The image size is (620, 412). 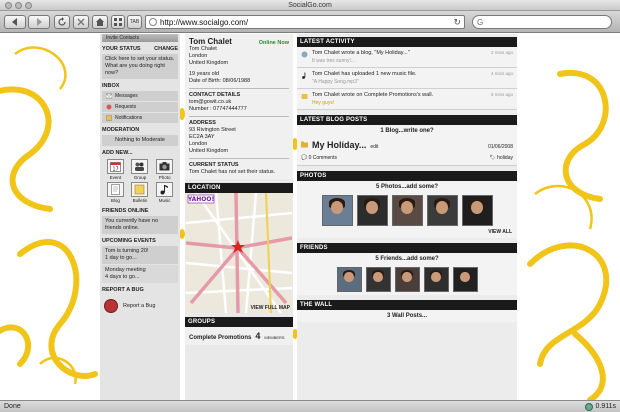 I want to click on report-bug-button: Report a Bug, so click(x=140, y=306).